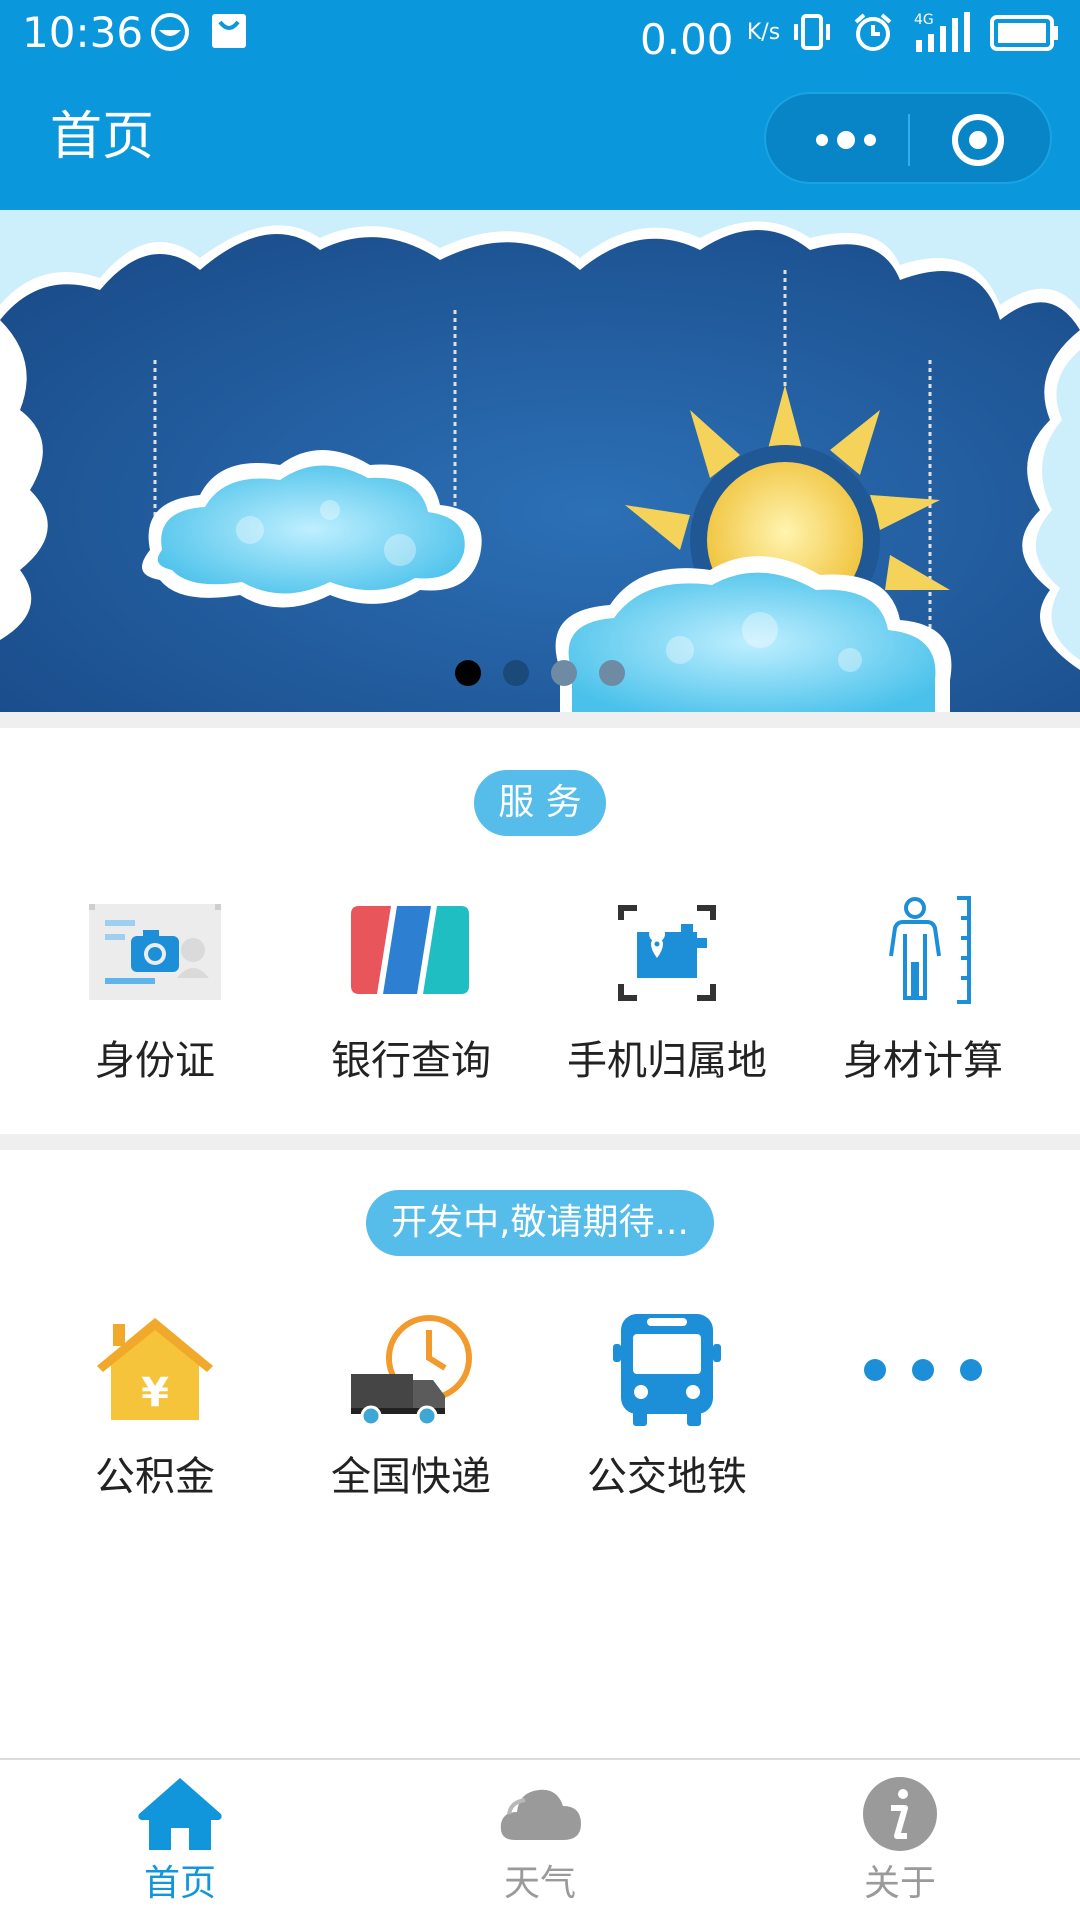 This screenshot has height=1920, width=1080. I want to click on net-speed-value: 0.00, so click(687, 39).